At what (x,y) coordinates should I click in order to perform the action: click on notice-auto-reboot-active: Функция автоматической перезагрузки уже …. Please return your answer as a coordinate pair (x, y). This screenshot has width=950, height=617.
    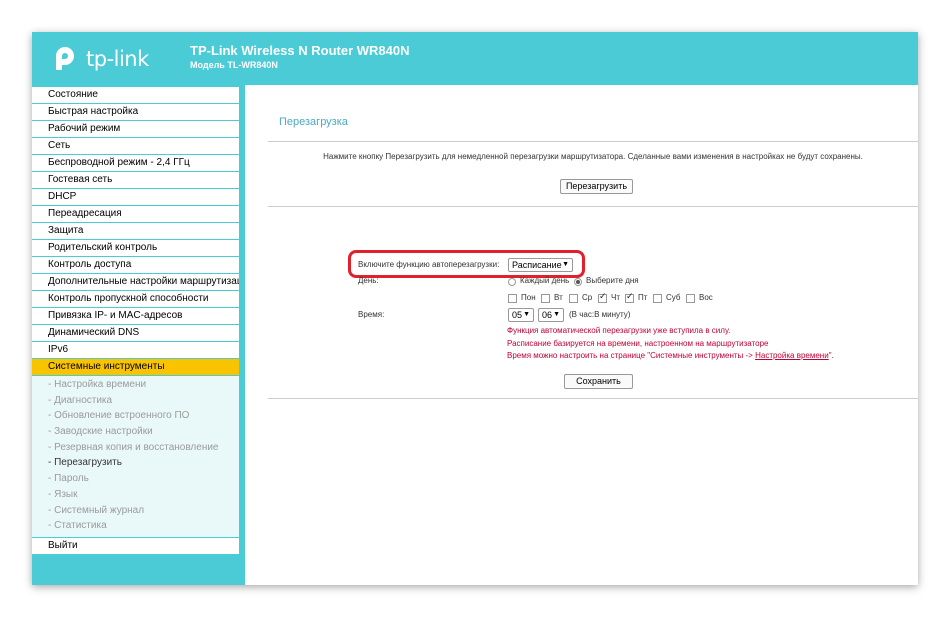
    Looking at the image, I should click on (619, 330).